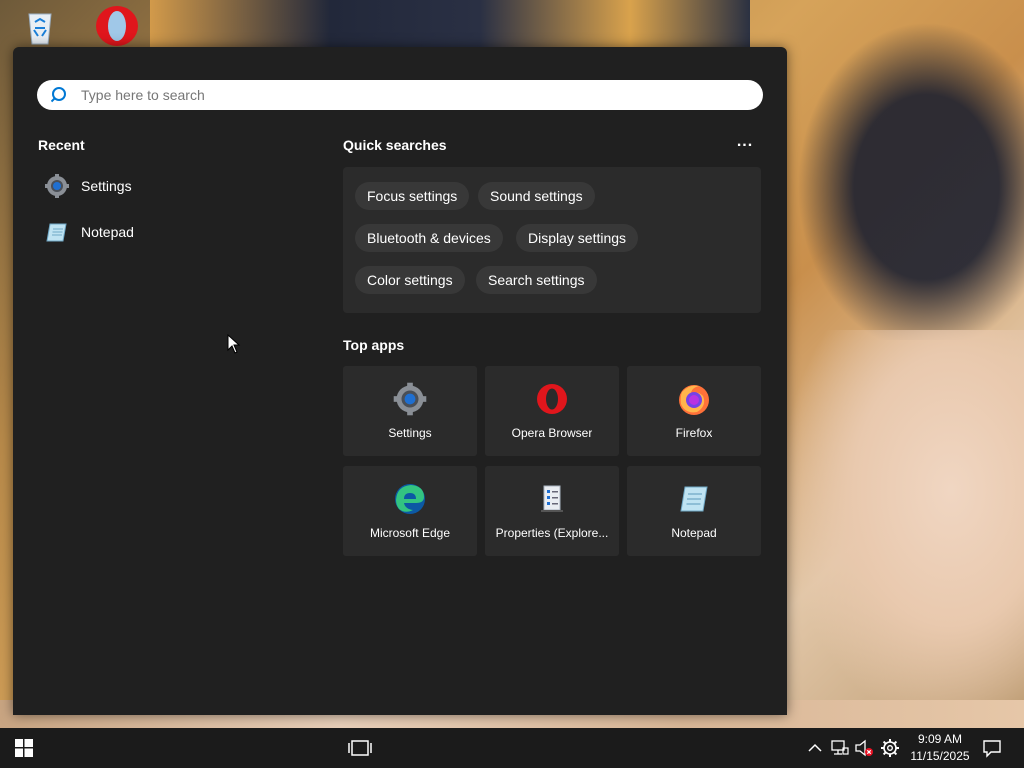 The width and height of the screenshot is (1024, 768). I want to click on chip-focus-settings: Focus settings, so click(412, 196).